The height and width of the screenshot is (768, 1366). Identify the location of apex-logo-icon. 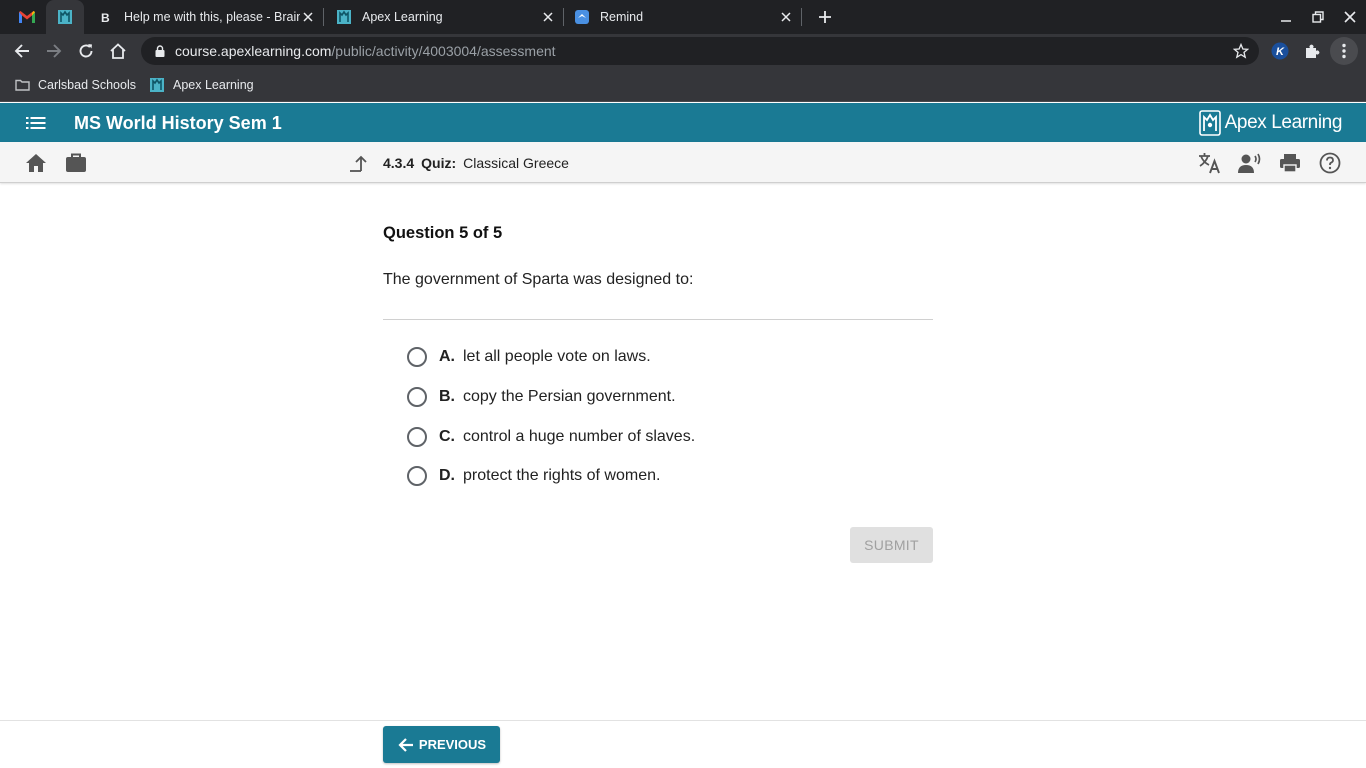
(1209, 123).